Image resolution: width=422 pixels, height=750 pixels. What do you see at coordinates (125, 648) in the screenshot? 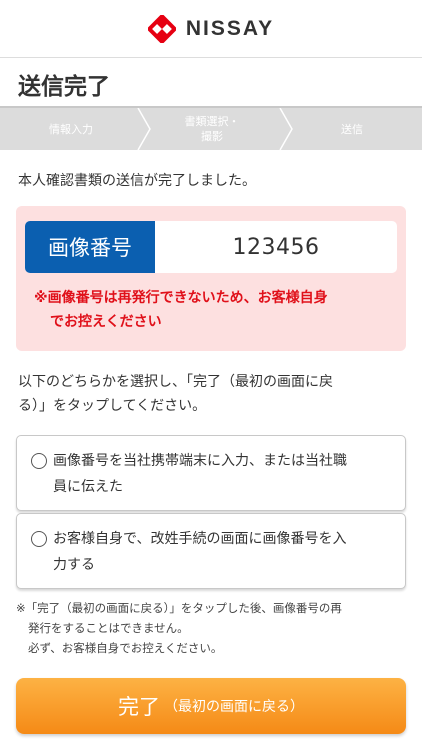
I see `note-line3: 必ず、お客様自身でお控えください。` at bounding box center [125, 648].